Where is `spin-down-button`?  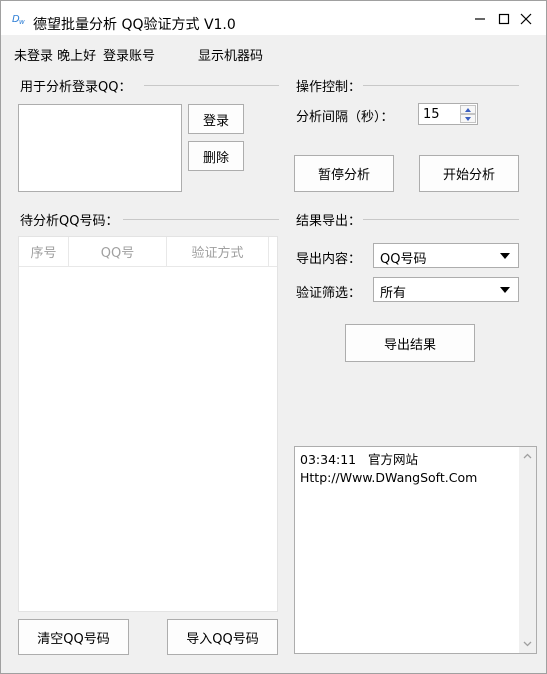 spin-down-button is located at coordinates (468, 118).